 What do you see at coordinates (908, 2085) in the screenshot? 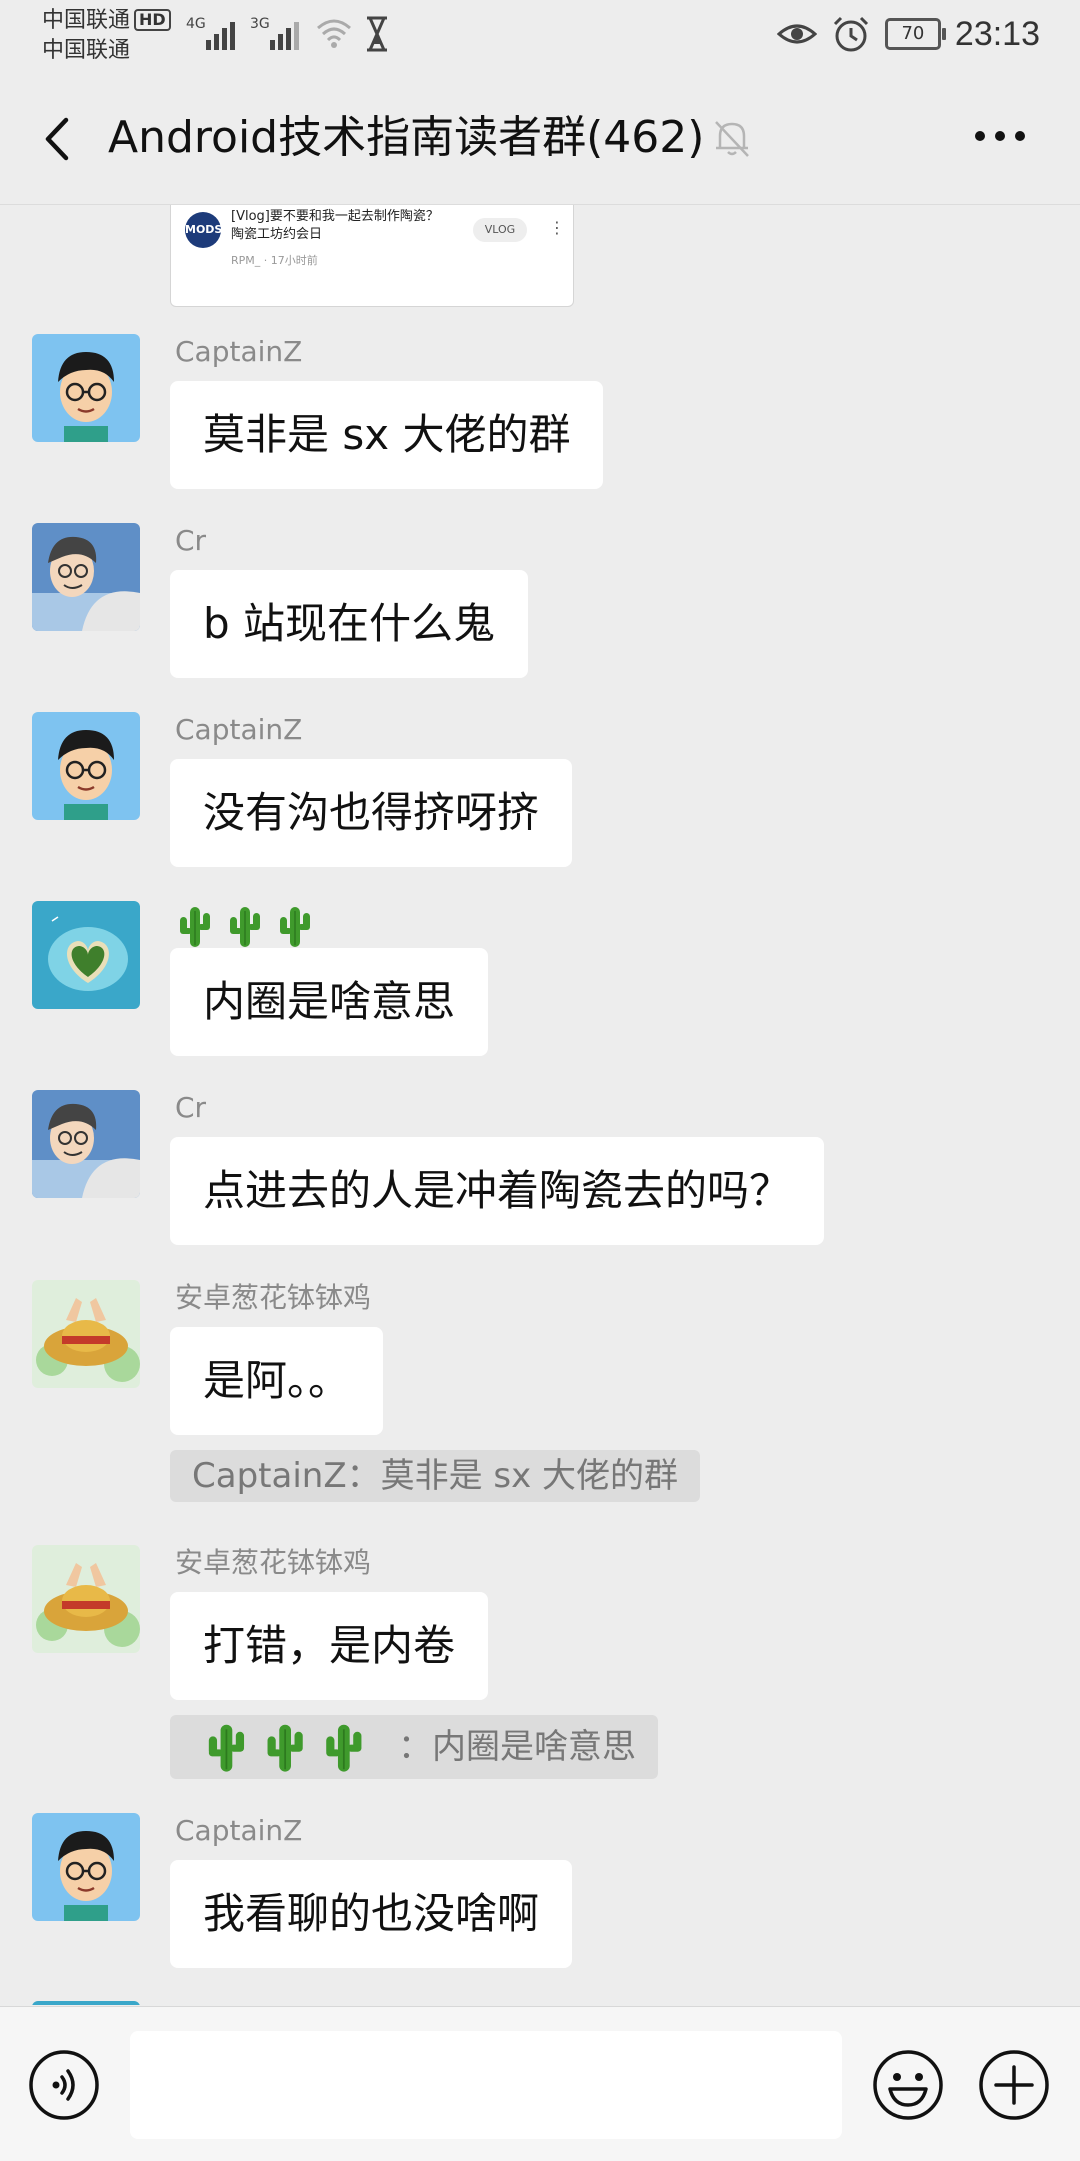
I see `emoji-icon` at bounding box center [908, 2085].